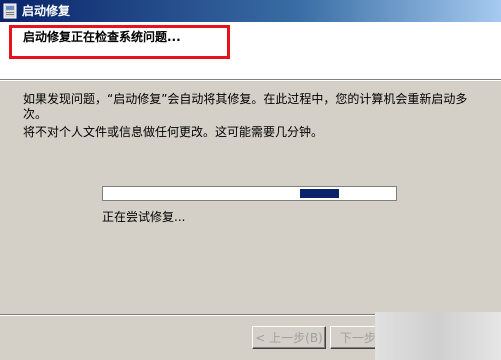  Describe the element at coordinates (46, 11) in the screenshot. I see `window-title: 启动修复` at that location.